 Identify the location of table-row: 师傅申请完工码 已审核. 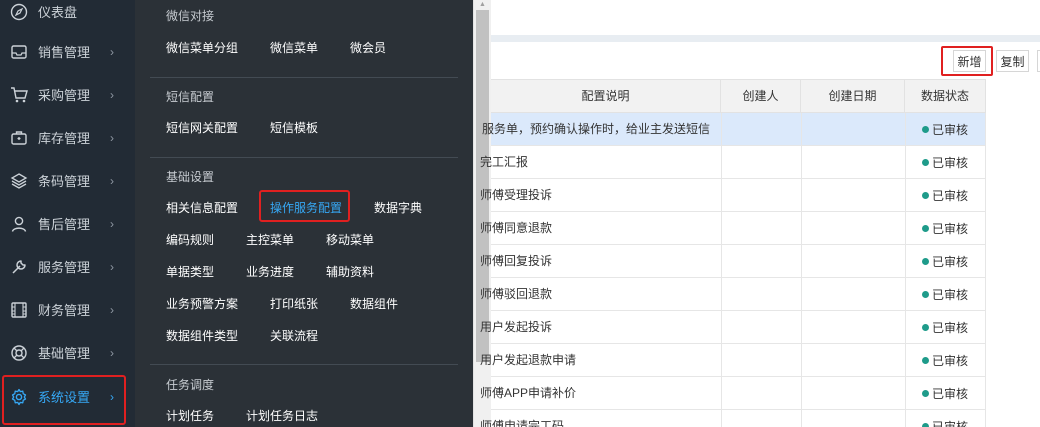
(733, 418).